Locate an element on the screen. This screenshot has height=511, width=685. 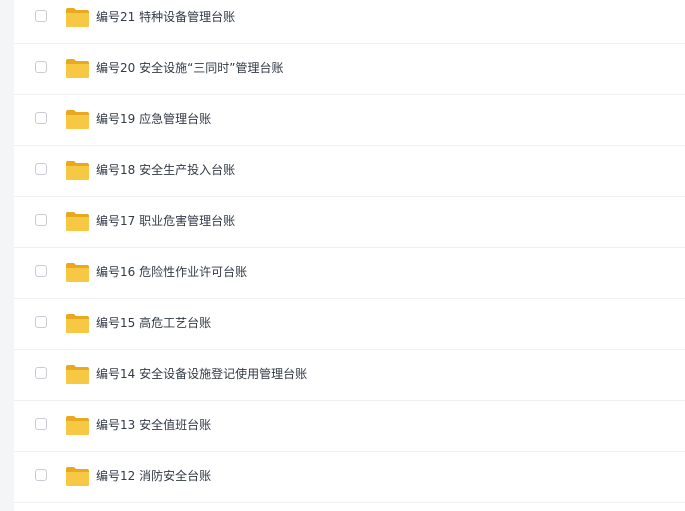
list-item: 编号18 安全生产投入台账 is located at coordinates (349, 171).